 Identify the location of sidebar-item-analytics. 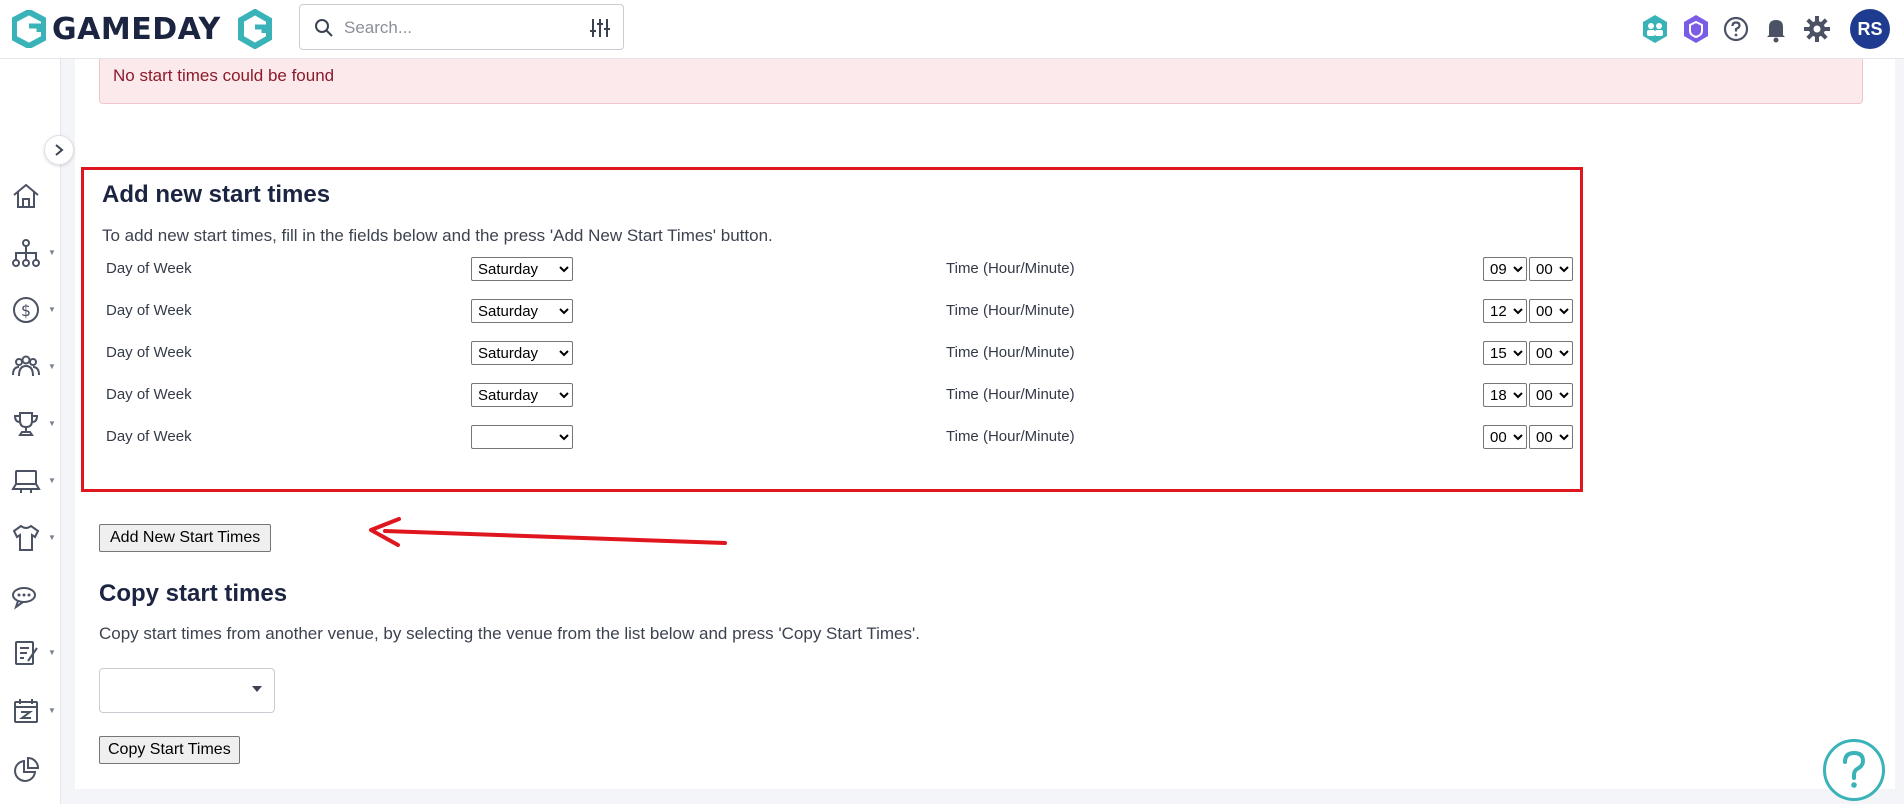
(34, 770).